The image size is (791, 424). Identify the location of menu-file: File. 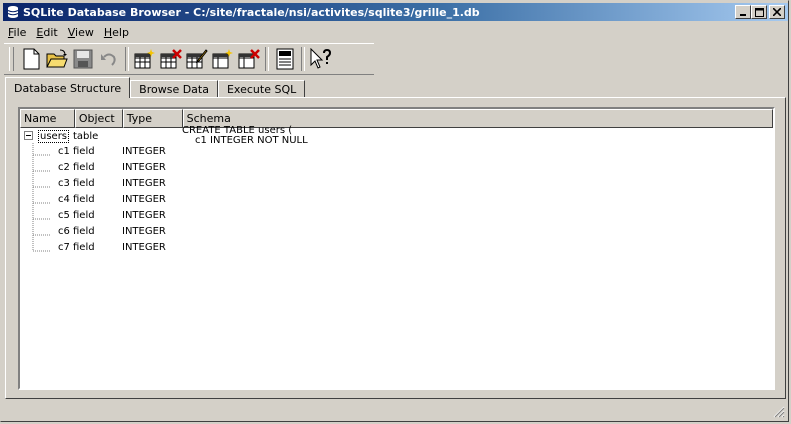
(17, 32).